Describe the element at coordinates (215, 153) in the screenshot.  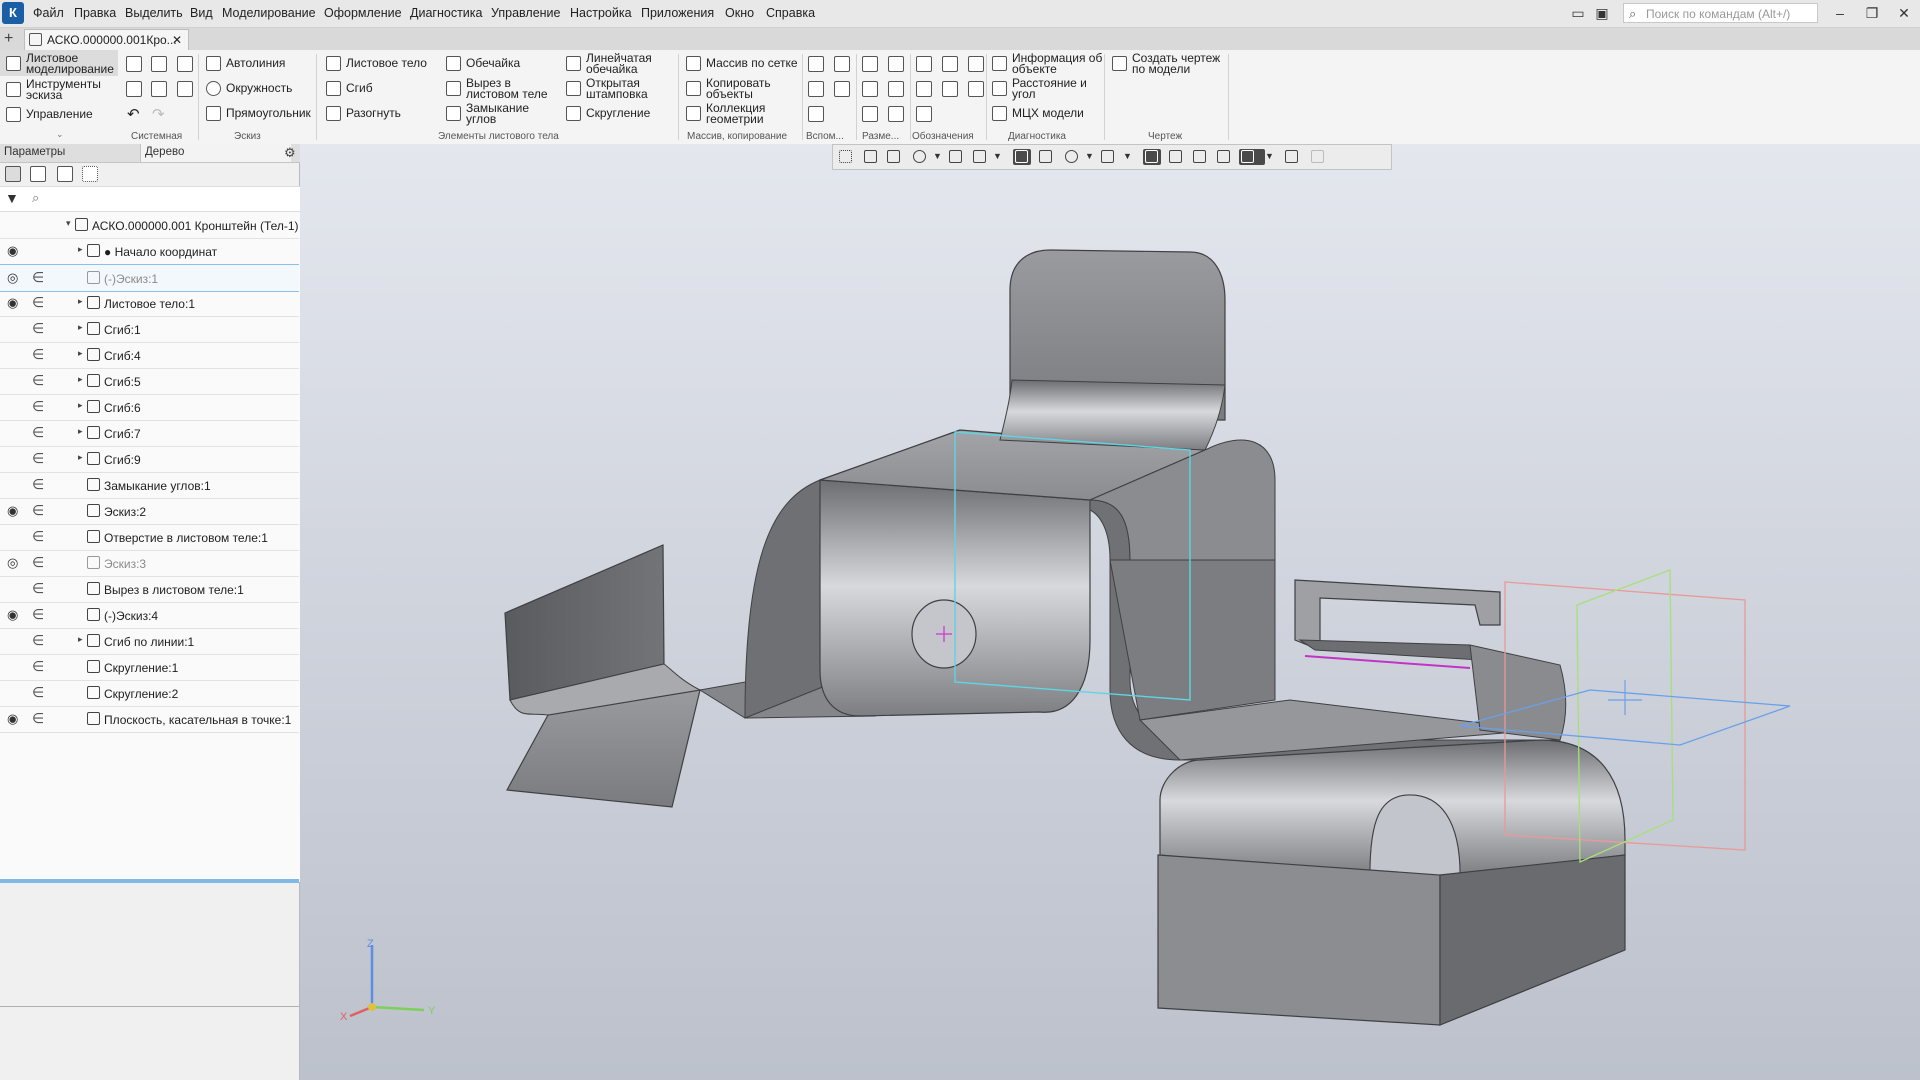
I see `tab-tree: Дерево` at that location.